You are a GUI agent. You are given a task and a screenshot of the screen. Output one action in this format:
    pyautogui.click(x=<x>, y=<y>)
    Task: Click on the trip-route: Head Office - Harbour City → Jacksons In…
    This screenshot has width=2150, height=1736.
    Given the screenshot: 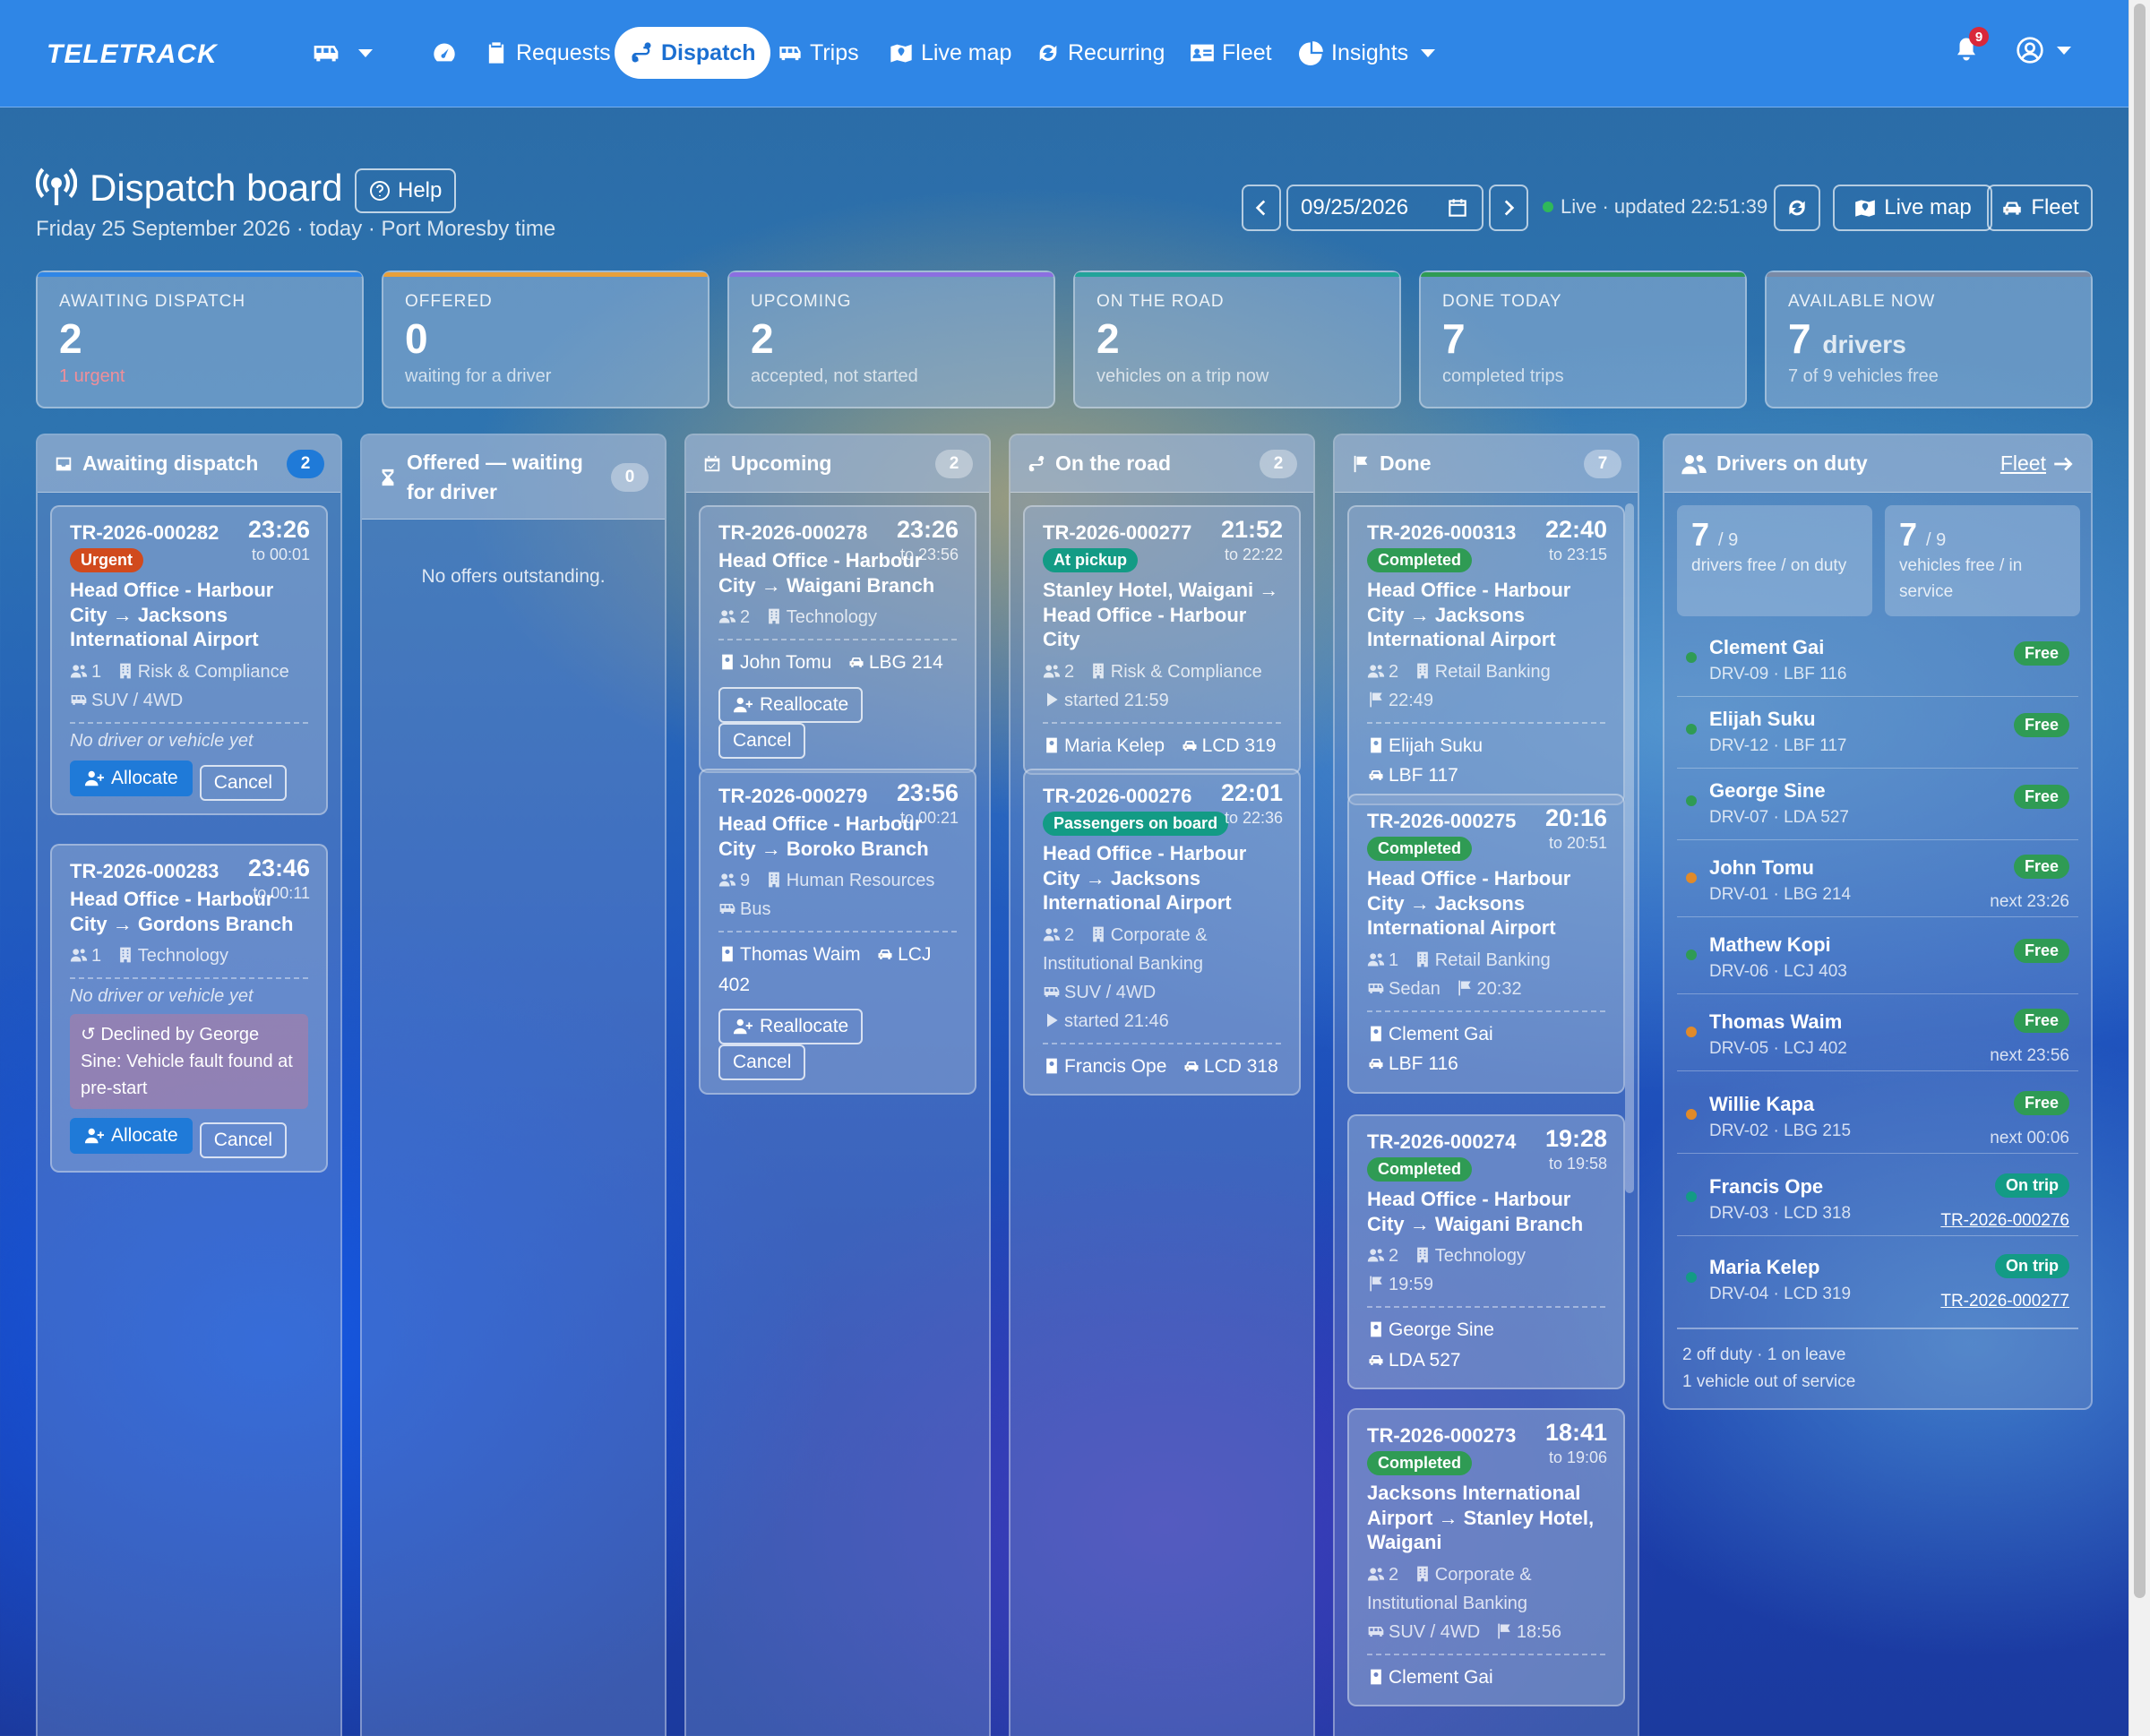 What is the action you would take?
    pyautogui.click(x=1162, y=878)
    